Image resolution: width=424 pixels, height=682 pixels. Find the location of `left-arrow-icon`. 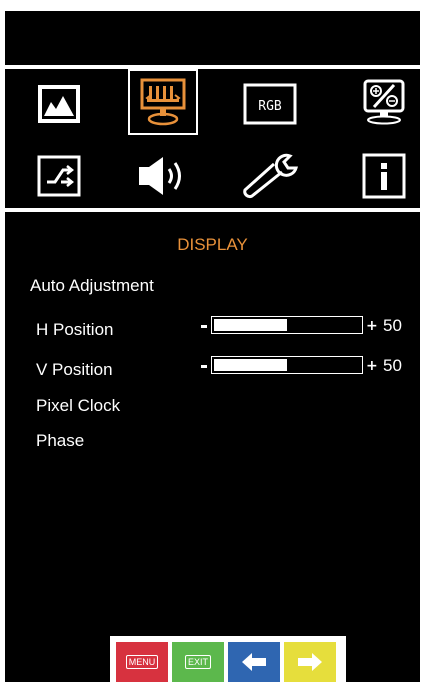

left-arrow-icon is located at coordinates (254, 662).